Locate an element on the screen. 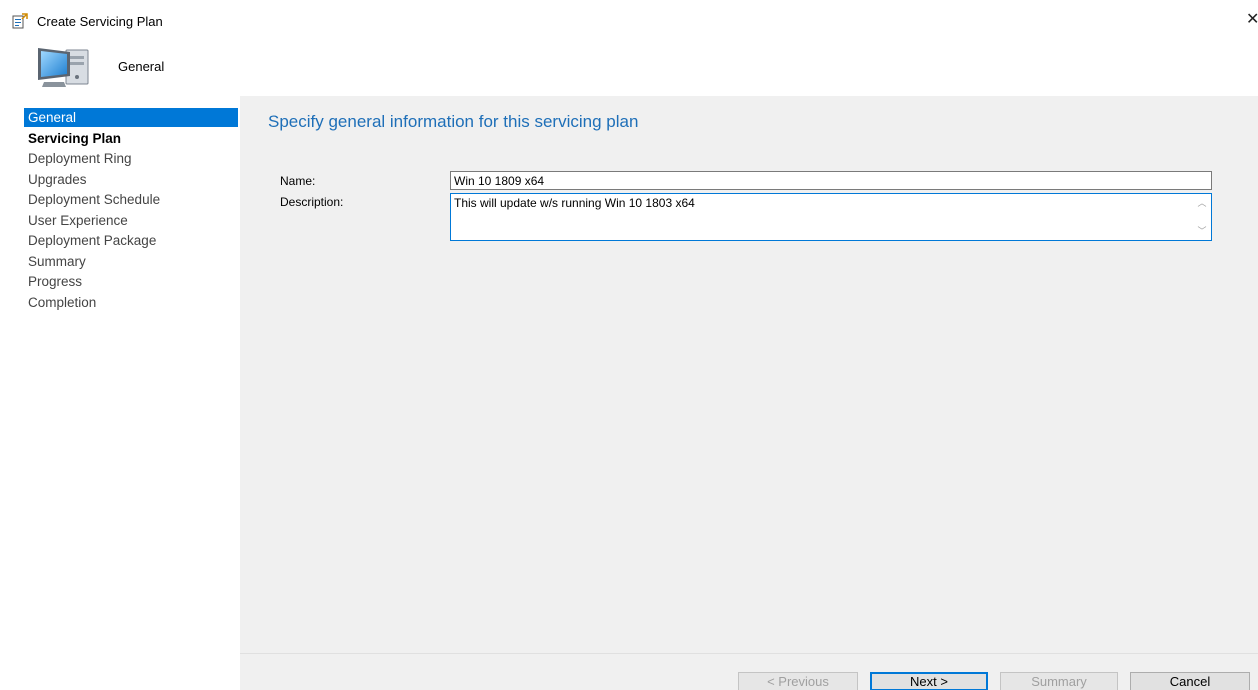  wizard-header: General is located at coordinates (629, 67).